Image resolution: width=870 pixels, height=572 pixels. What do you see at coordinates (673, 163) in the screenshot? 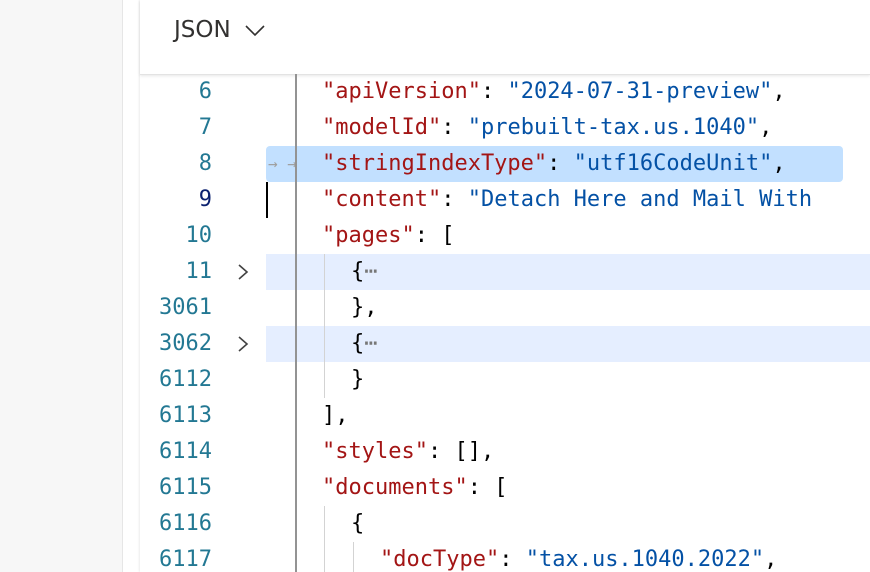
I see `json-string: "utf16CodeUnit"` at bounding box center [673, 163].